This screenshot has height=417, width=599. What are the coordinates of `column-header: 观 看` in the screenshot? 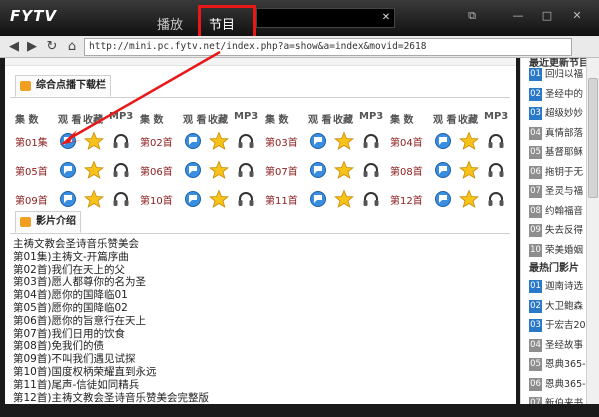 It's located at (320, 120).